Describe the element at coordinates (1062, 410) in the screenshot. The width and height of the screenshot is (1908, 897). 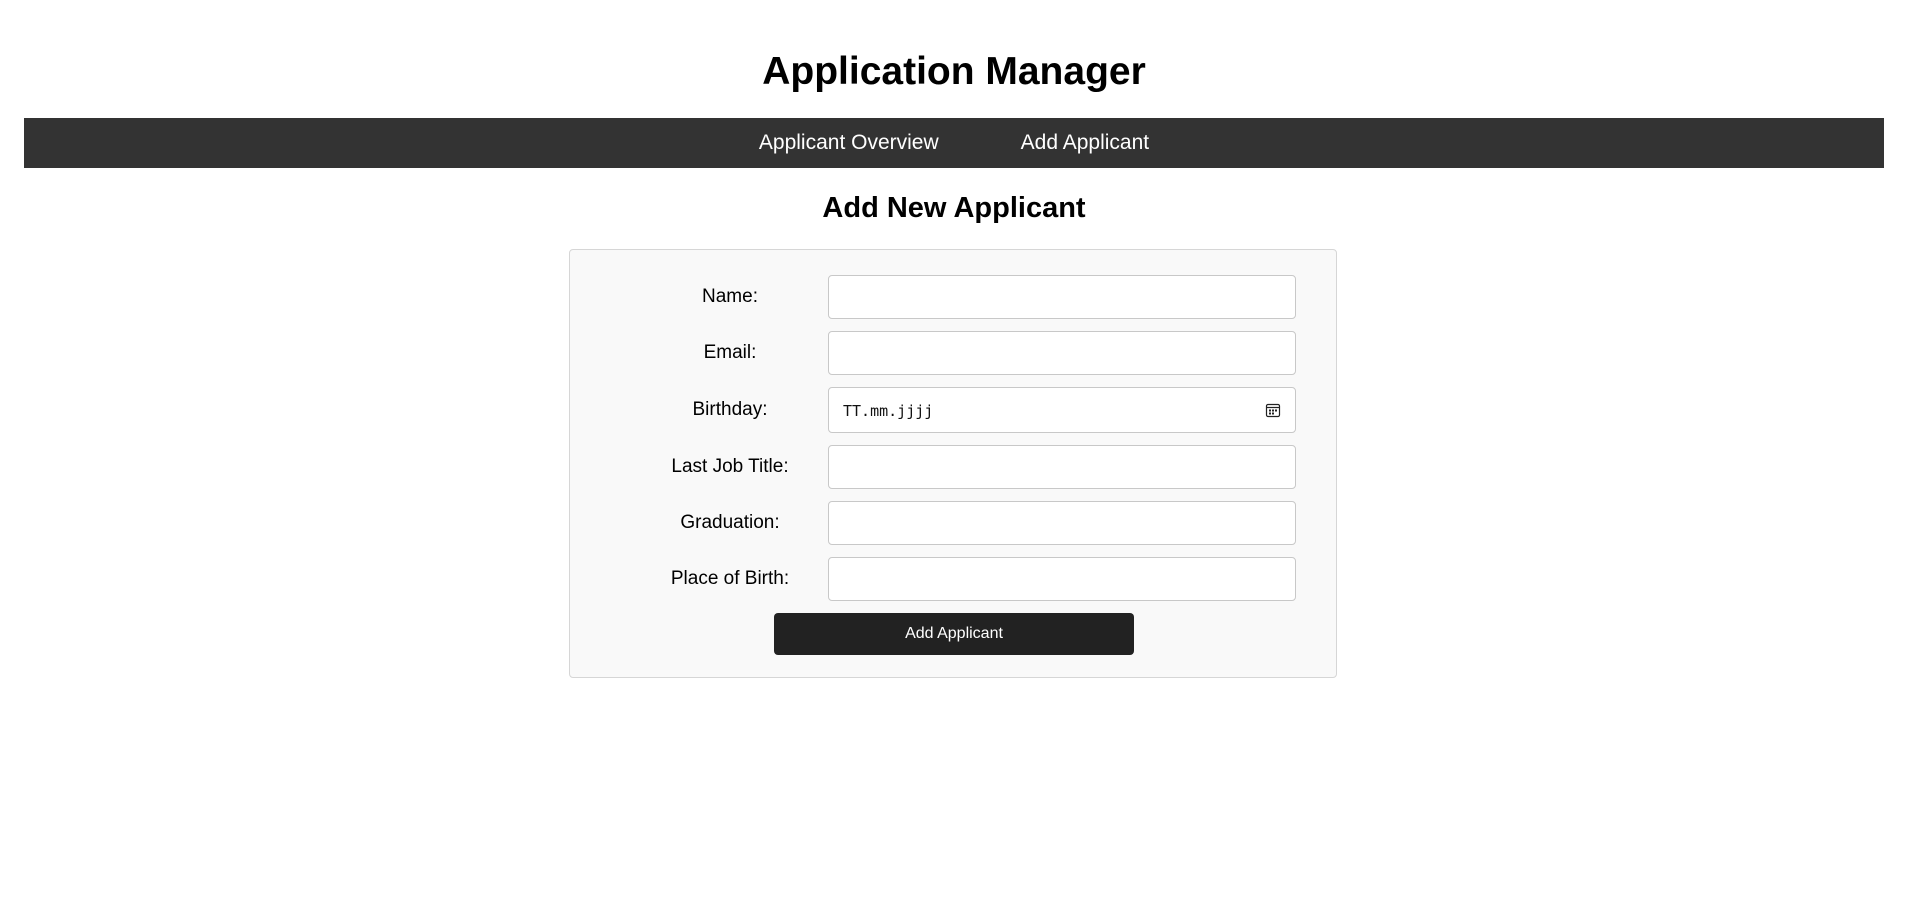
I see `birthday-date-input: TT.mm.jjjj` at that location.